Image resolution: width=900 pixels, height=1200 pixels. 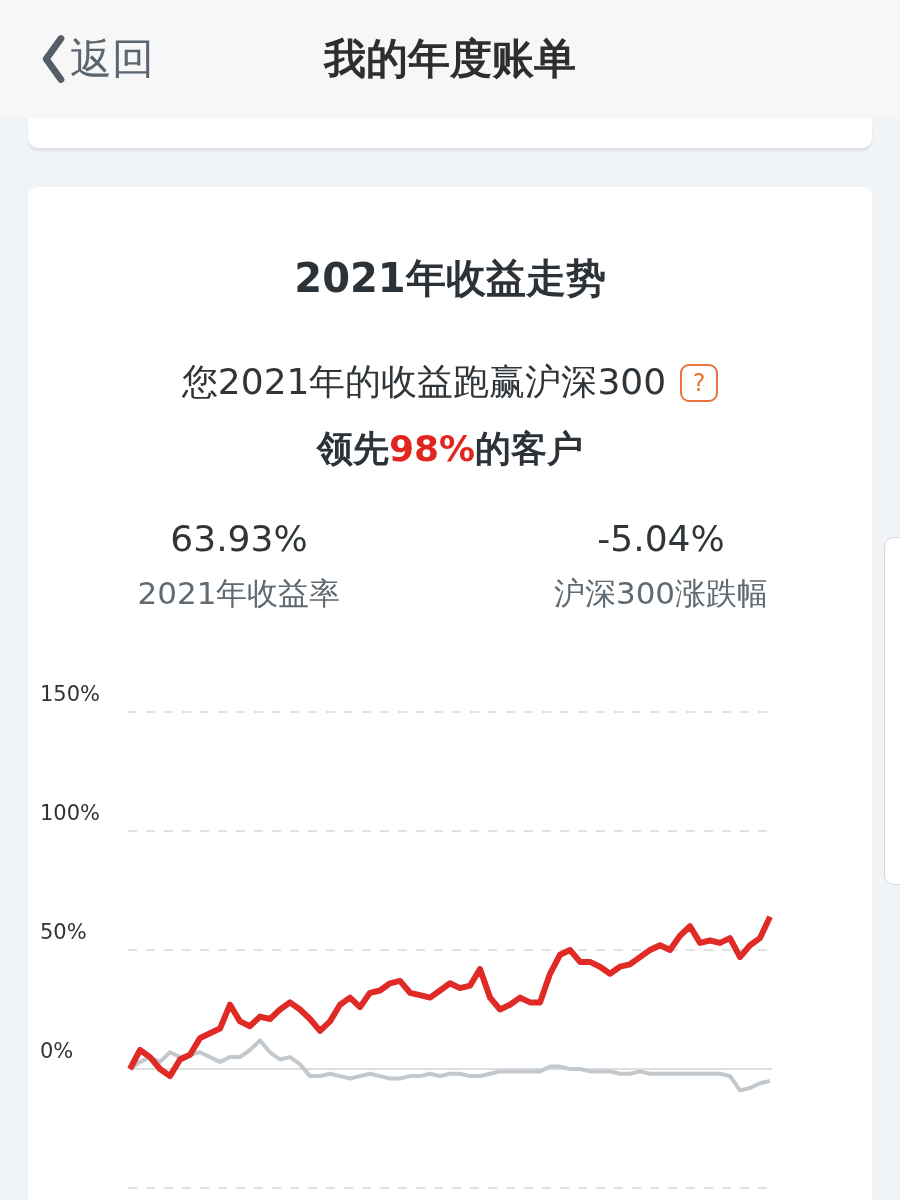 What do you see at coordinates (450, 278) in the screenshot?
I see `card-title: 2021年收益走势` at bounding box center [450, 278].